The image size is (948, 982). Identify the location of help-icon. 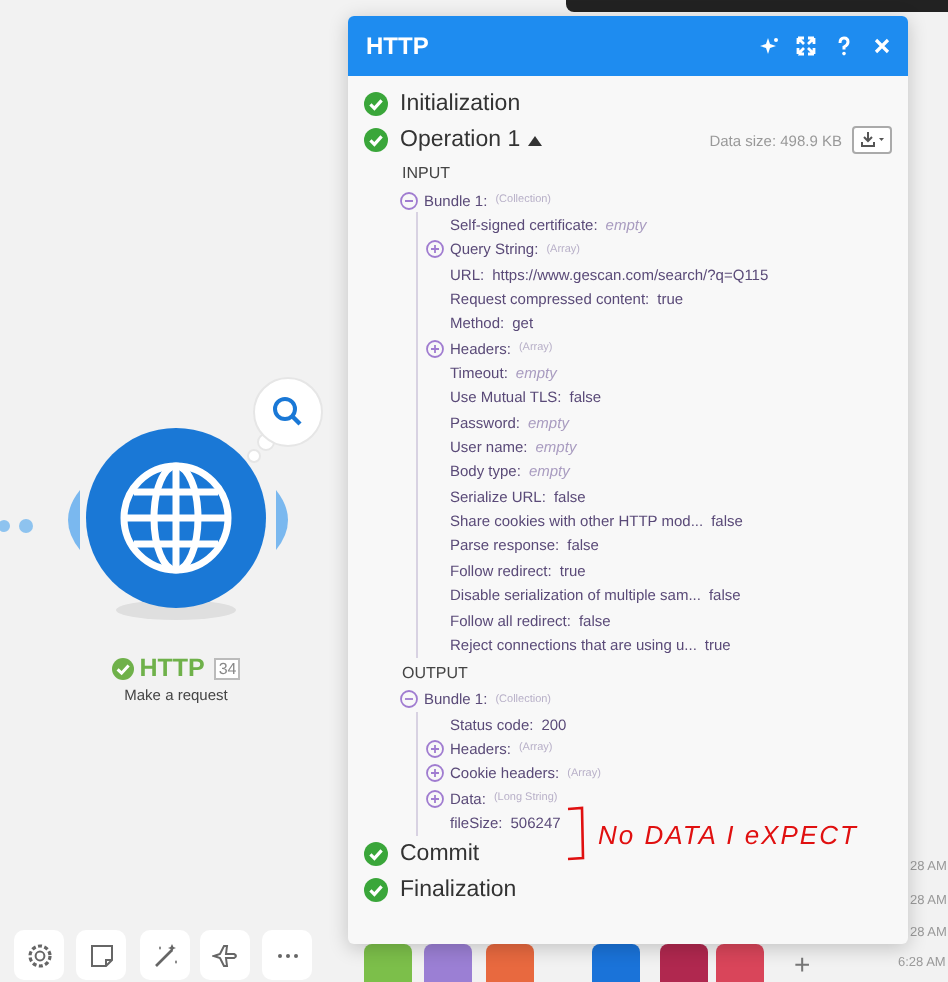
(844, 46).